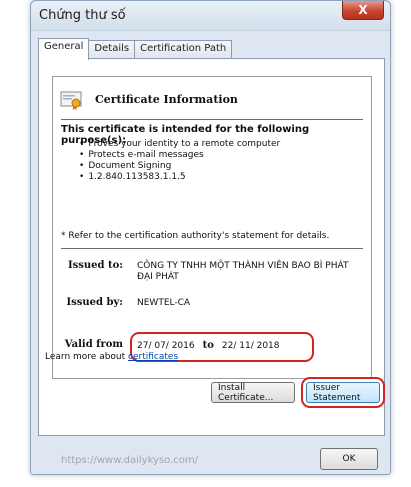 The image size is (411, 487). I want to click on learn-more-prefix: Learn more about, so click(87, 357).